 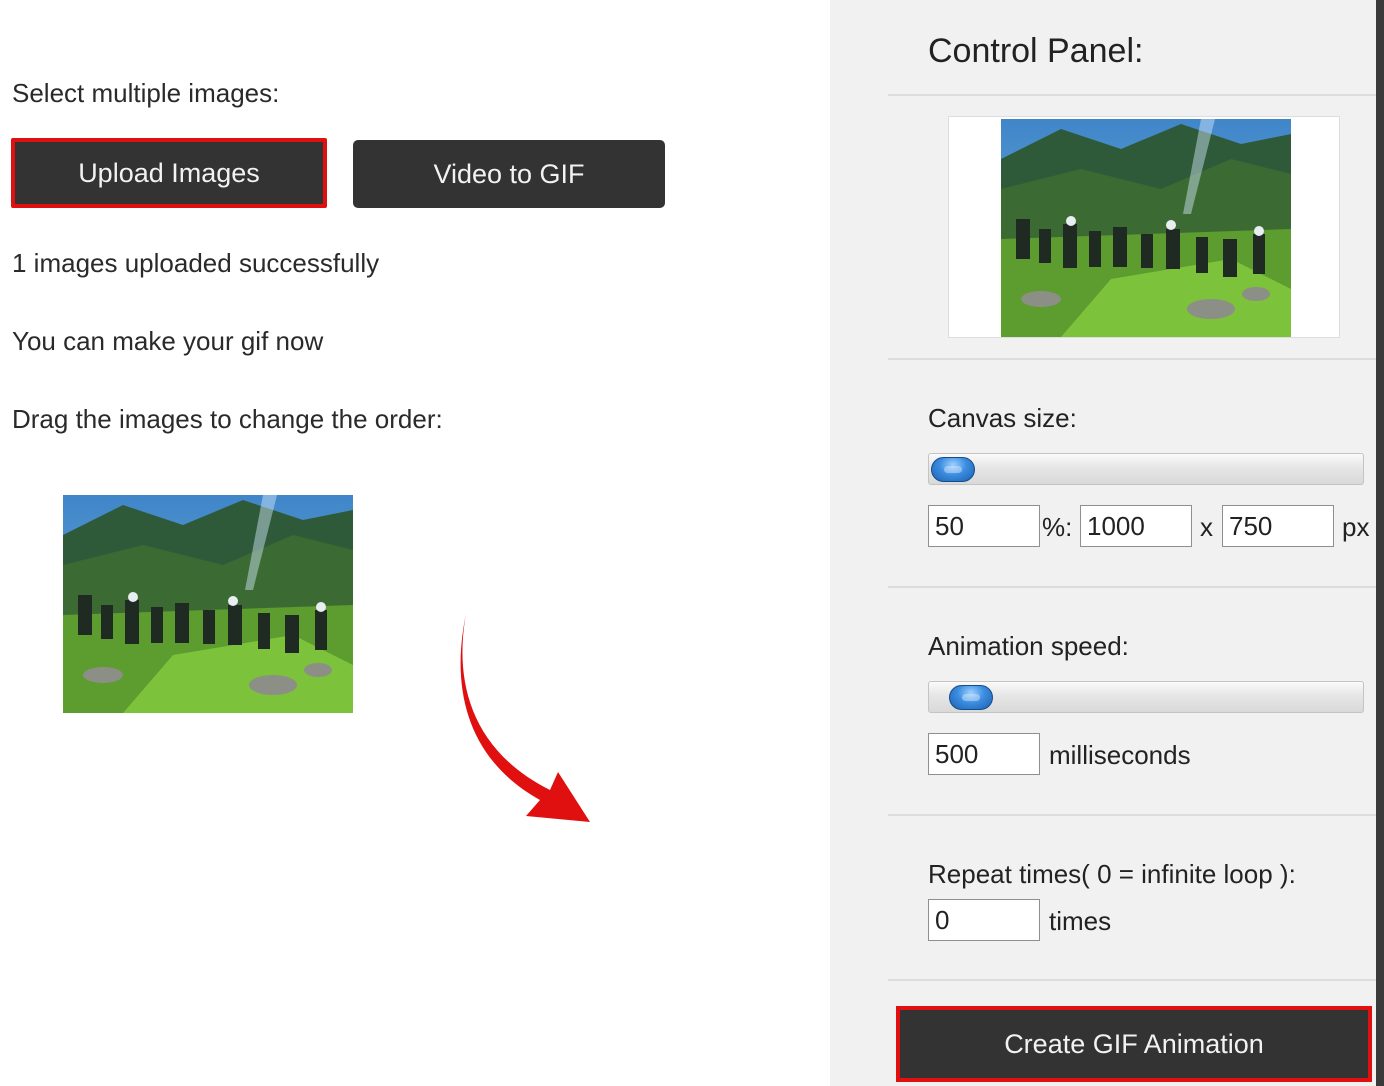 I want to click on pixel-unit-label: px, so click(x=1356, y=527).